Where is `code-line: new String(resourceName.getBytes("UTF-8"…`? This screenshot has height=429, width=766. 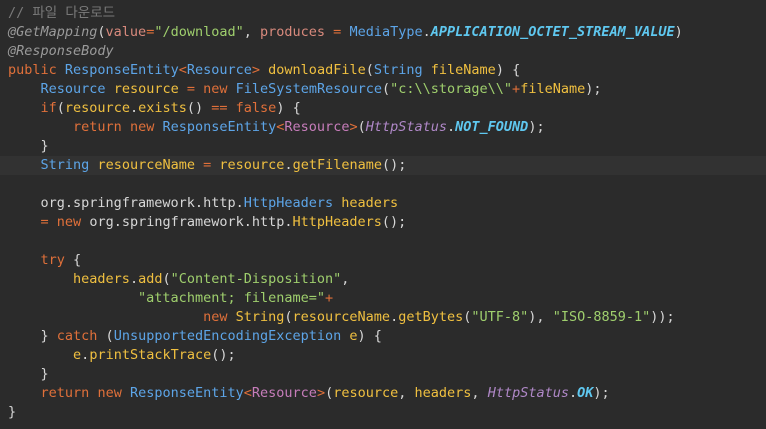
code-line: new String(resourceName.getBytes("UTF-8"… is located at coordinates (383, 317).